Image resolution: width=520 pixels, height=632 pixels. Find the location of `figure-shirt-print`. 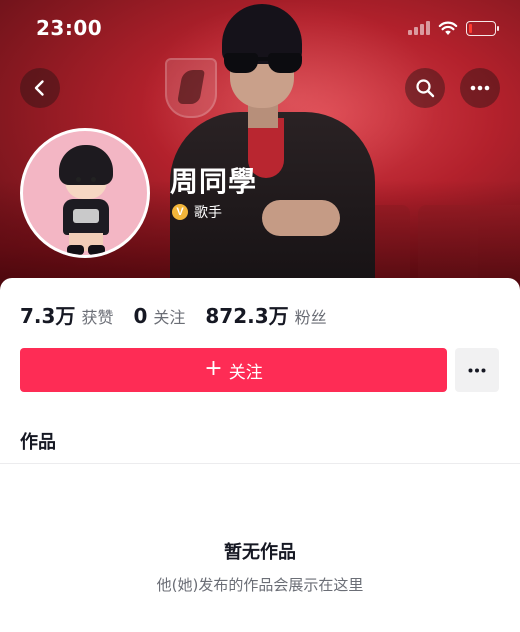

figure-shirt-print is located at coordinates (86, 216).